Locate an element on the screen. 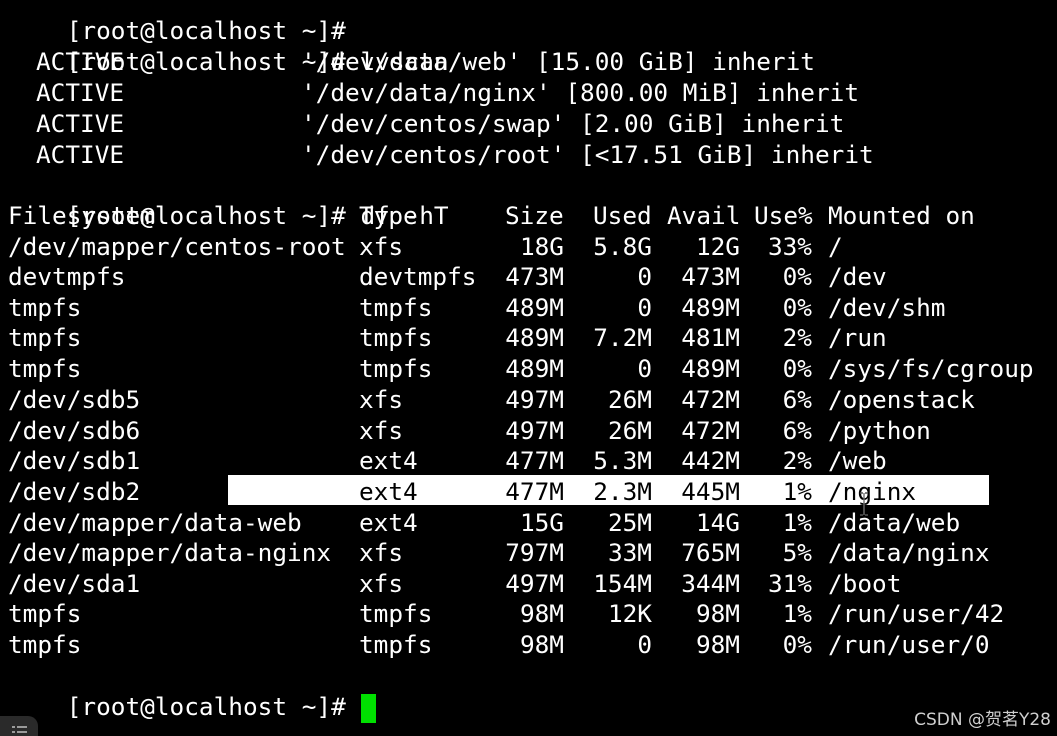 The width and height of the screenshot is (1057, 736). cell-use-percent: 5% is located at coordinates (797, 552).